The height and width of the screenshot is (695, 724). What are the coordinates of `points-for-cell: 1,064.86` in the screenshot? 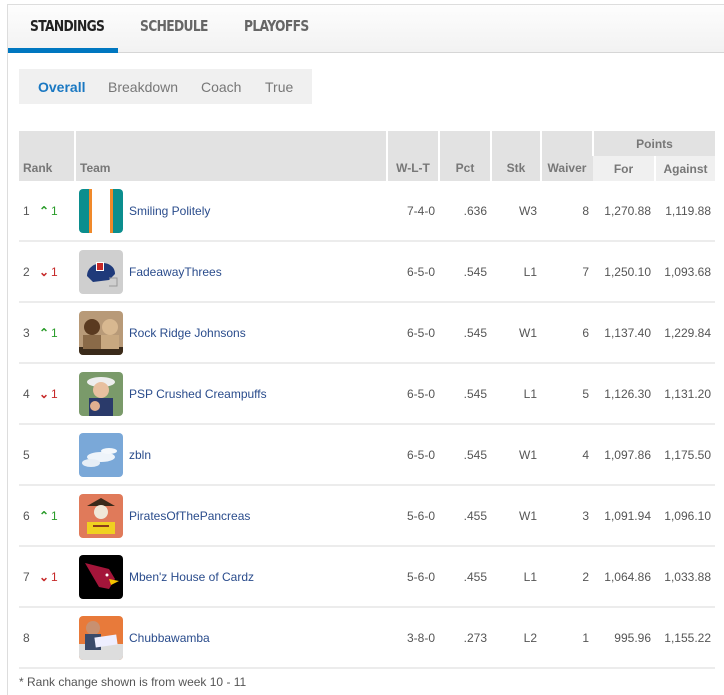 It's located at (624, 577).